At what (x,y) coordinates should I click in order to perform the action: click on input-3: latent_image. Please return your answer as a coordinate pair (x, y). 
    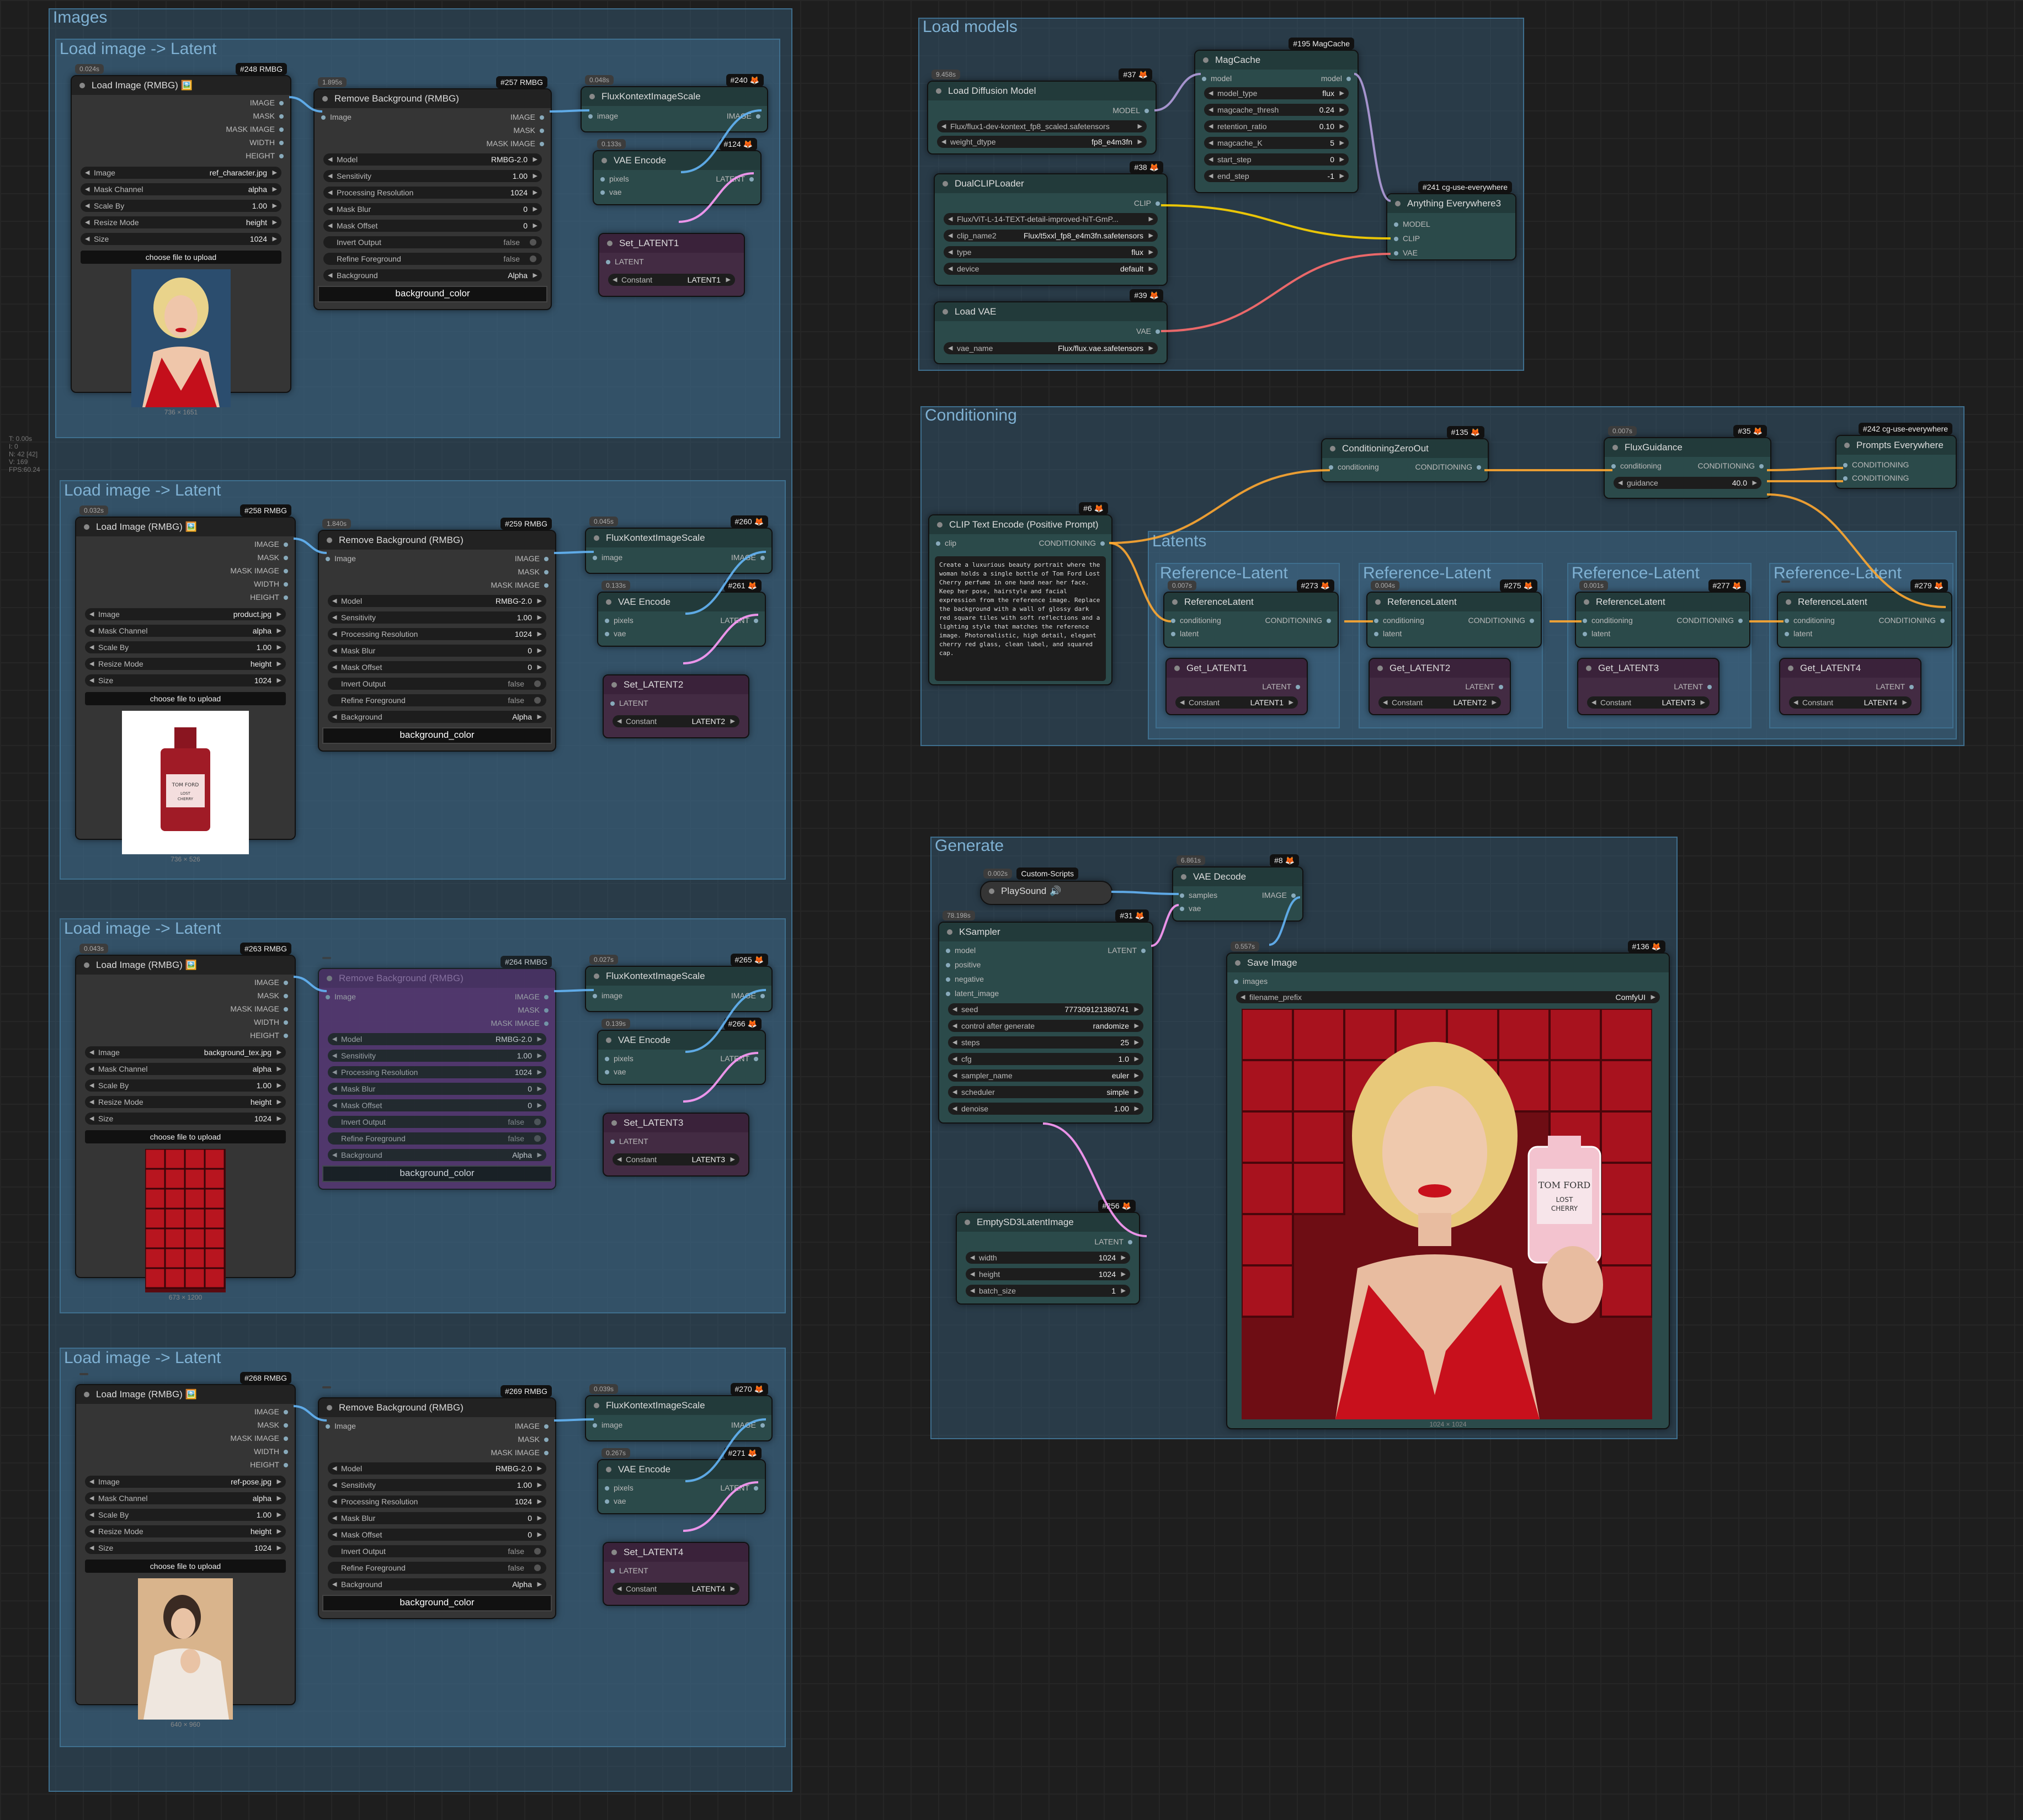
    Looking at the image, I should click on (972, 994).